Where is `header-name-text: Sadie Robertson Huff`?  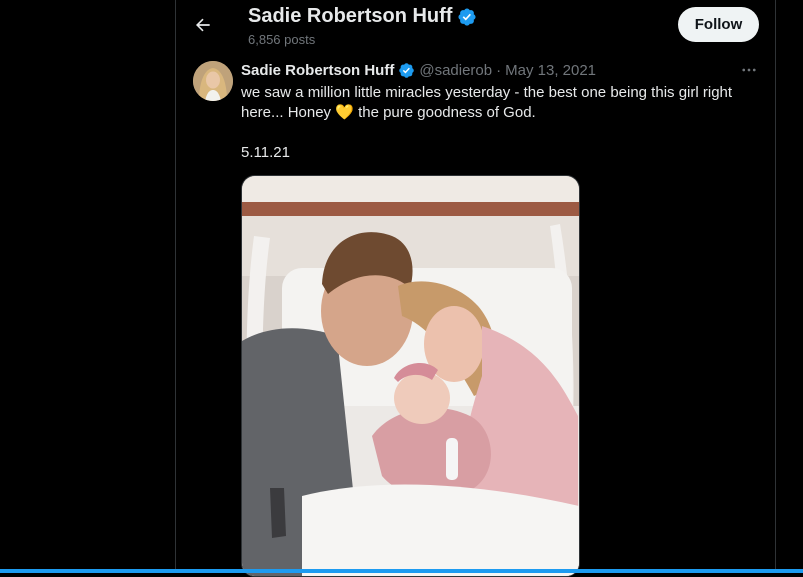 header-name-text: Sadie Robertson Huff is located at coordinates (350, 16).